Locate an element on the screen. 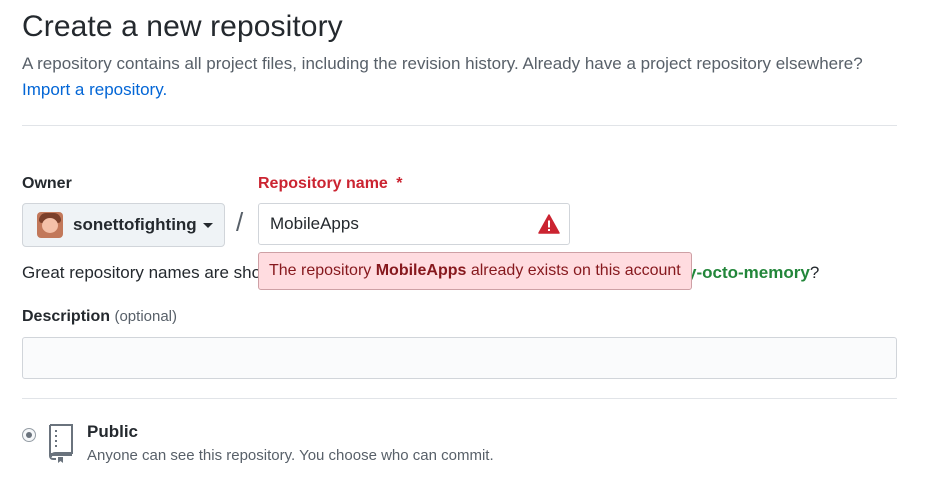  description-input is located at coordinates (459, 358).